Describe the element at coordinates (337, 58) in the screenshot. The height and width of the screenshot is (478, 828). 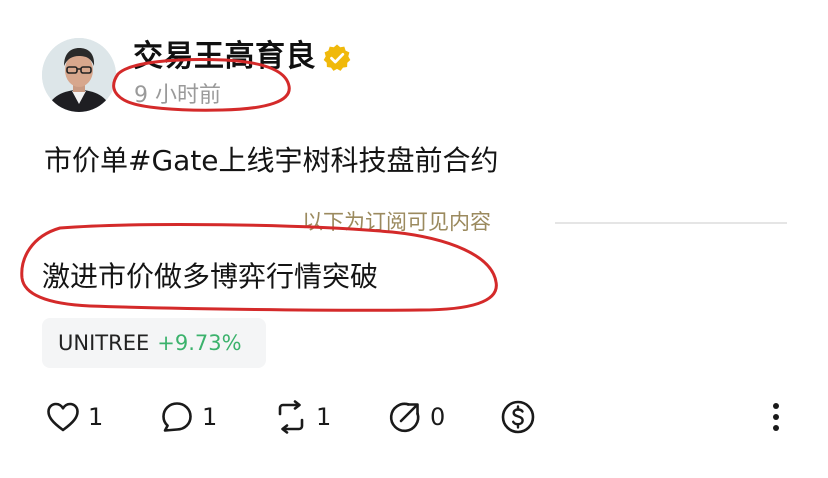
I see `verified-badge-icon` at that location.